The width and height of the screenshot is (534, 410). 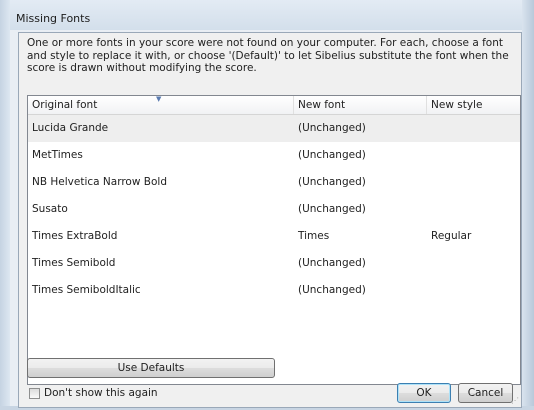 What do you see at coordinates (5, 205) in the screenshot?
I see `window-frame-left` at bounding box center [5, 205].